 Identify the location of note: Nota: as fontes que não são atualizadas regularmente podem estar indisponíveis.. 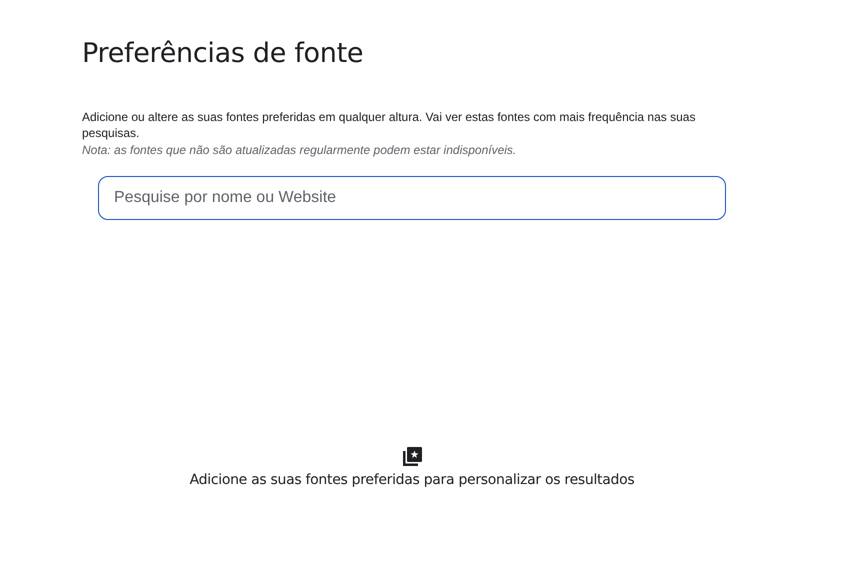
(299, 150).